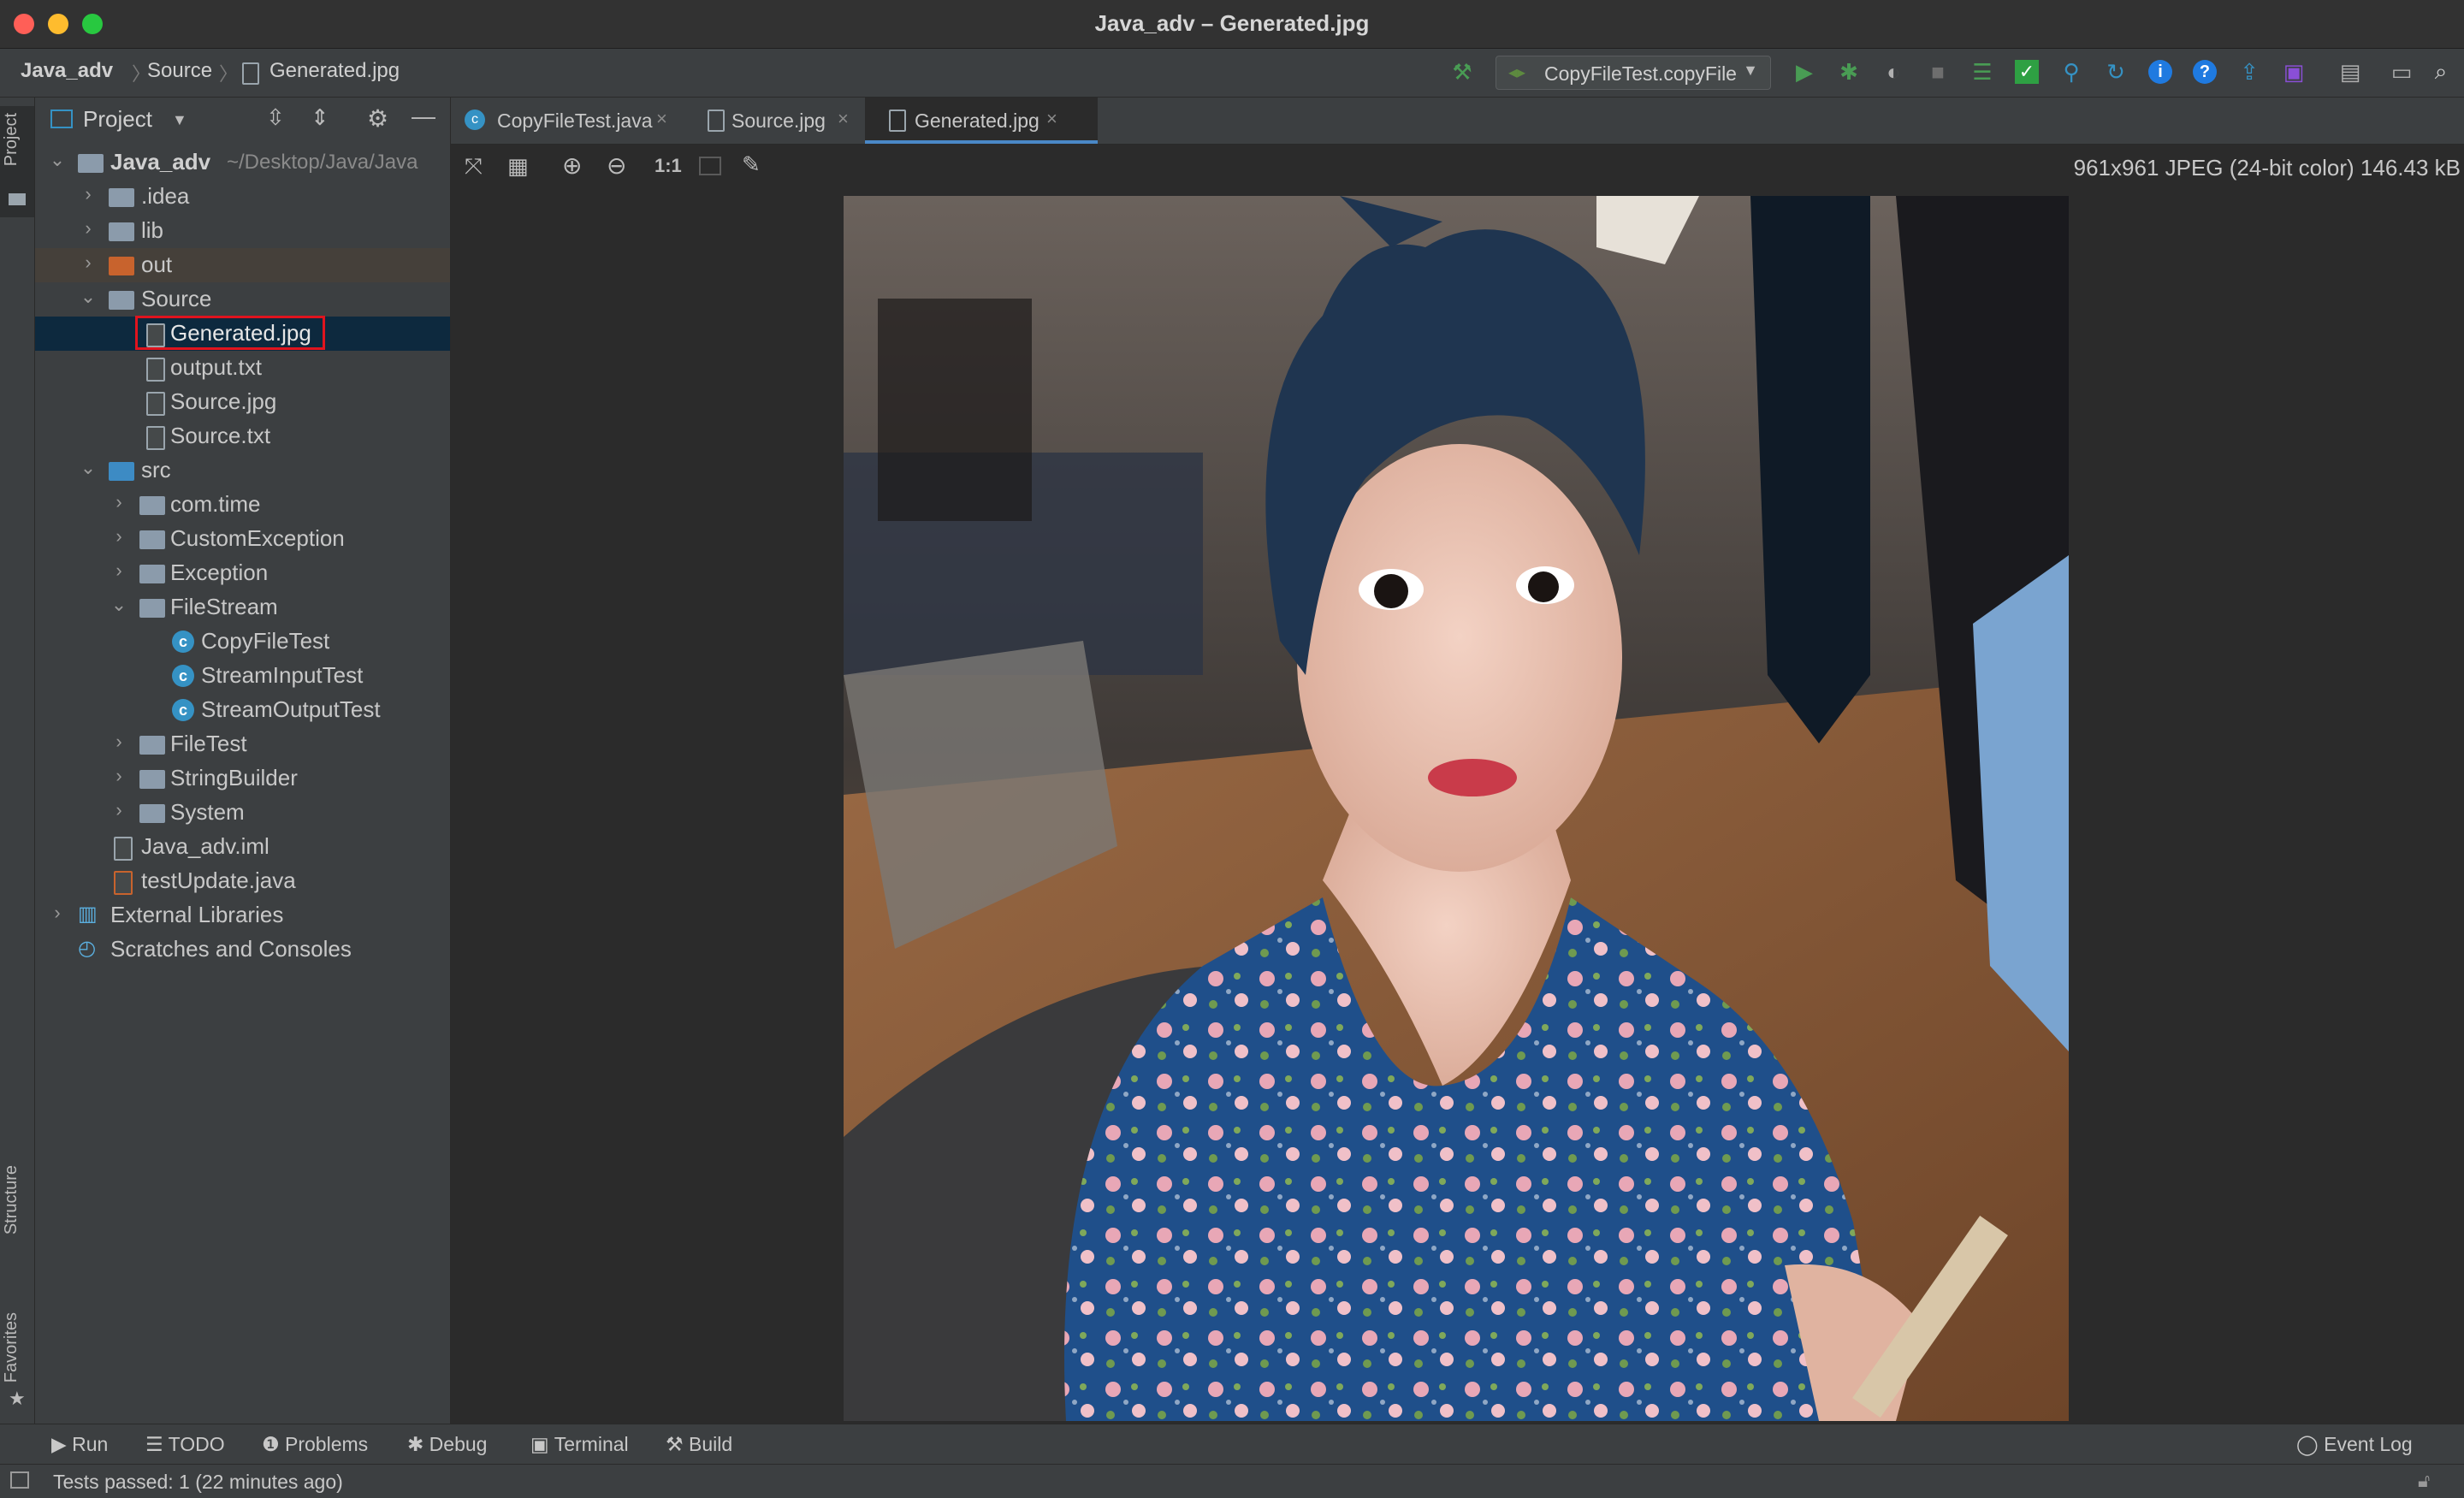  What do you see at coordinates (2350, 71) in the screenshot?
I see `project-structure-icon: ▤` at bounding box center [2350, 71].